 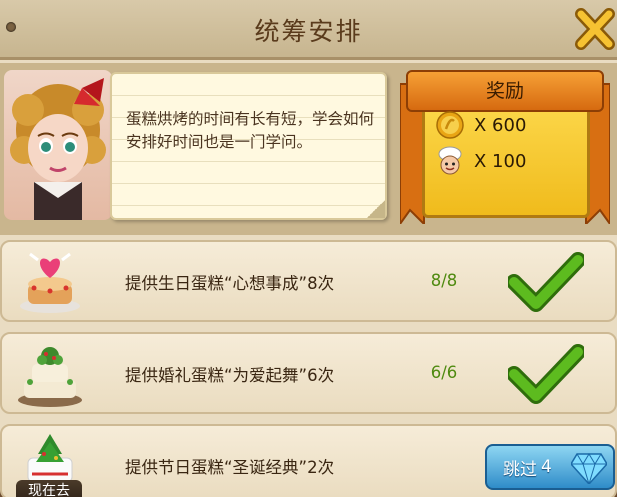 I want to click on chef-head-icon, so click(x=450, y=160).